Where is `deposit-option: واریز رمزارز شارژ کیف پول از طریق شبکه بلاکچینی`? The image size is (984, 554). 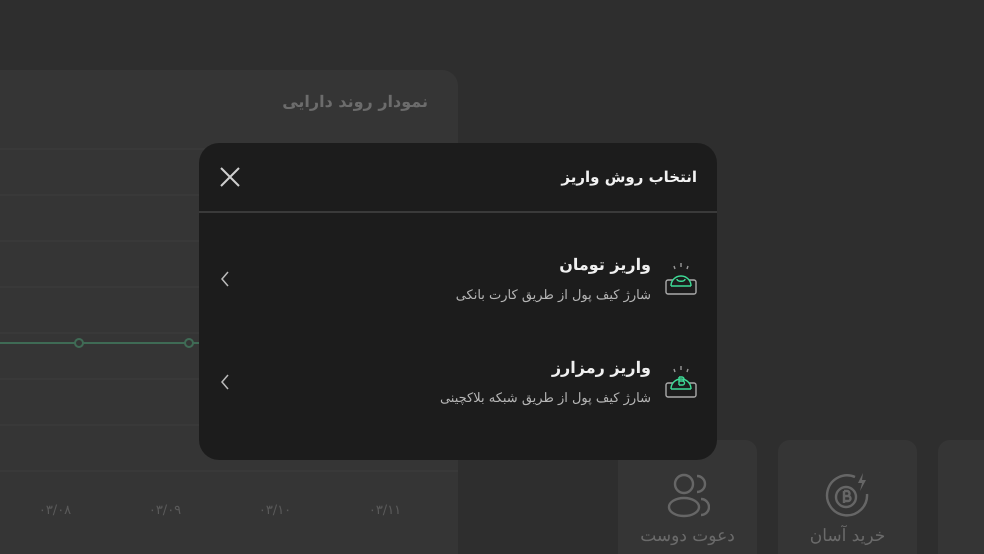 deposit-option: واریز رمزارز شارژ کیف پول از طریق شبکه بلاکچینی is located at coordinates (458, 381).